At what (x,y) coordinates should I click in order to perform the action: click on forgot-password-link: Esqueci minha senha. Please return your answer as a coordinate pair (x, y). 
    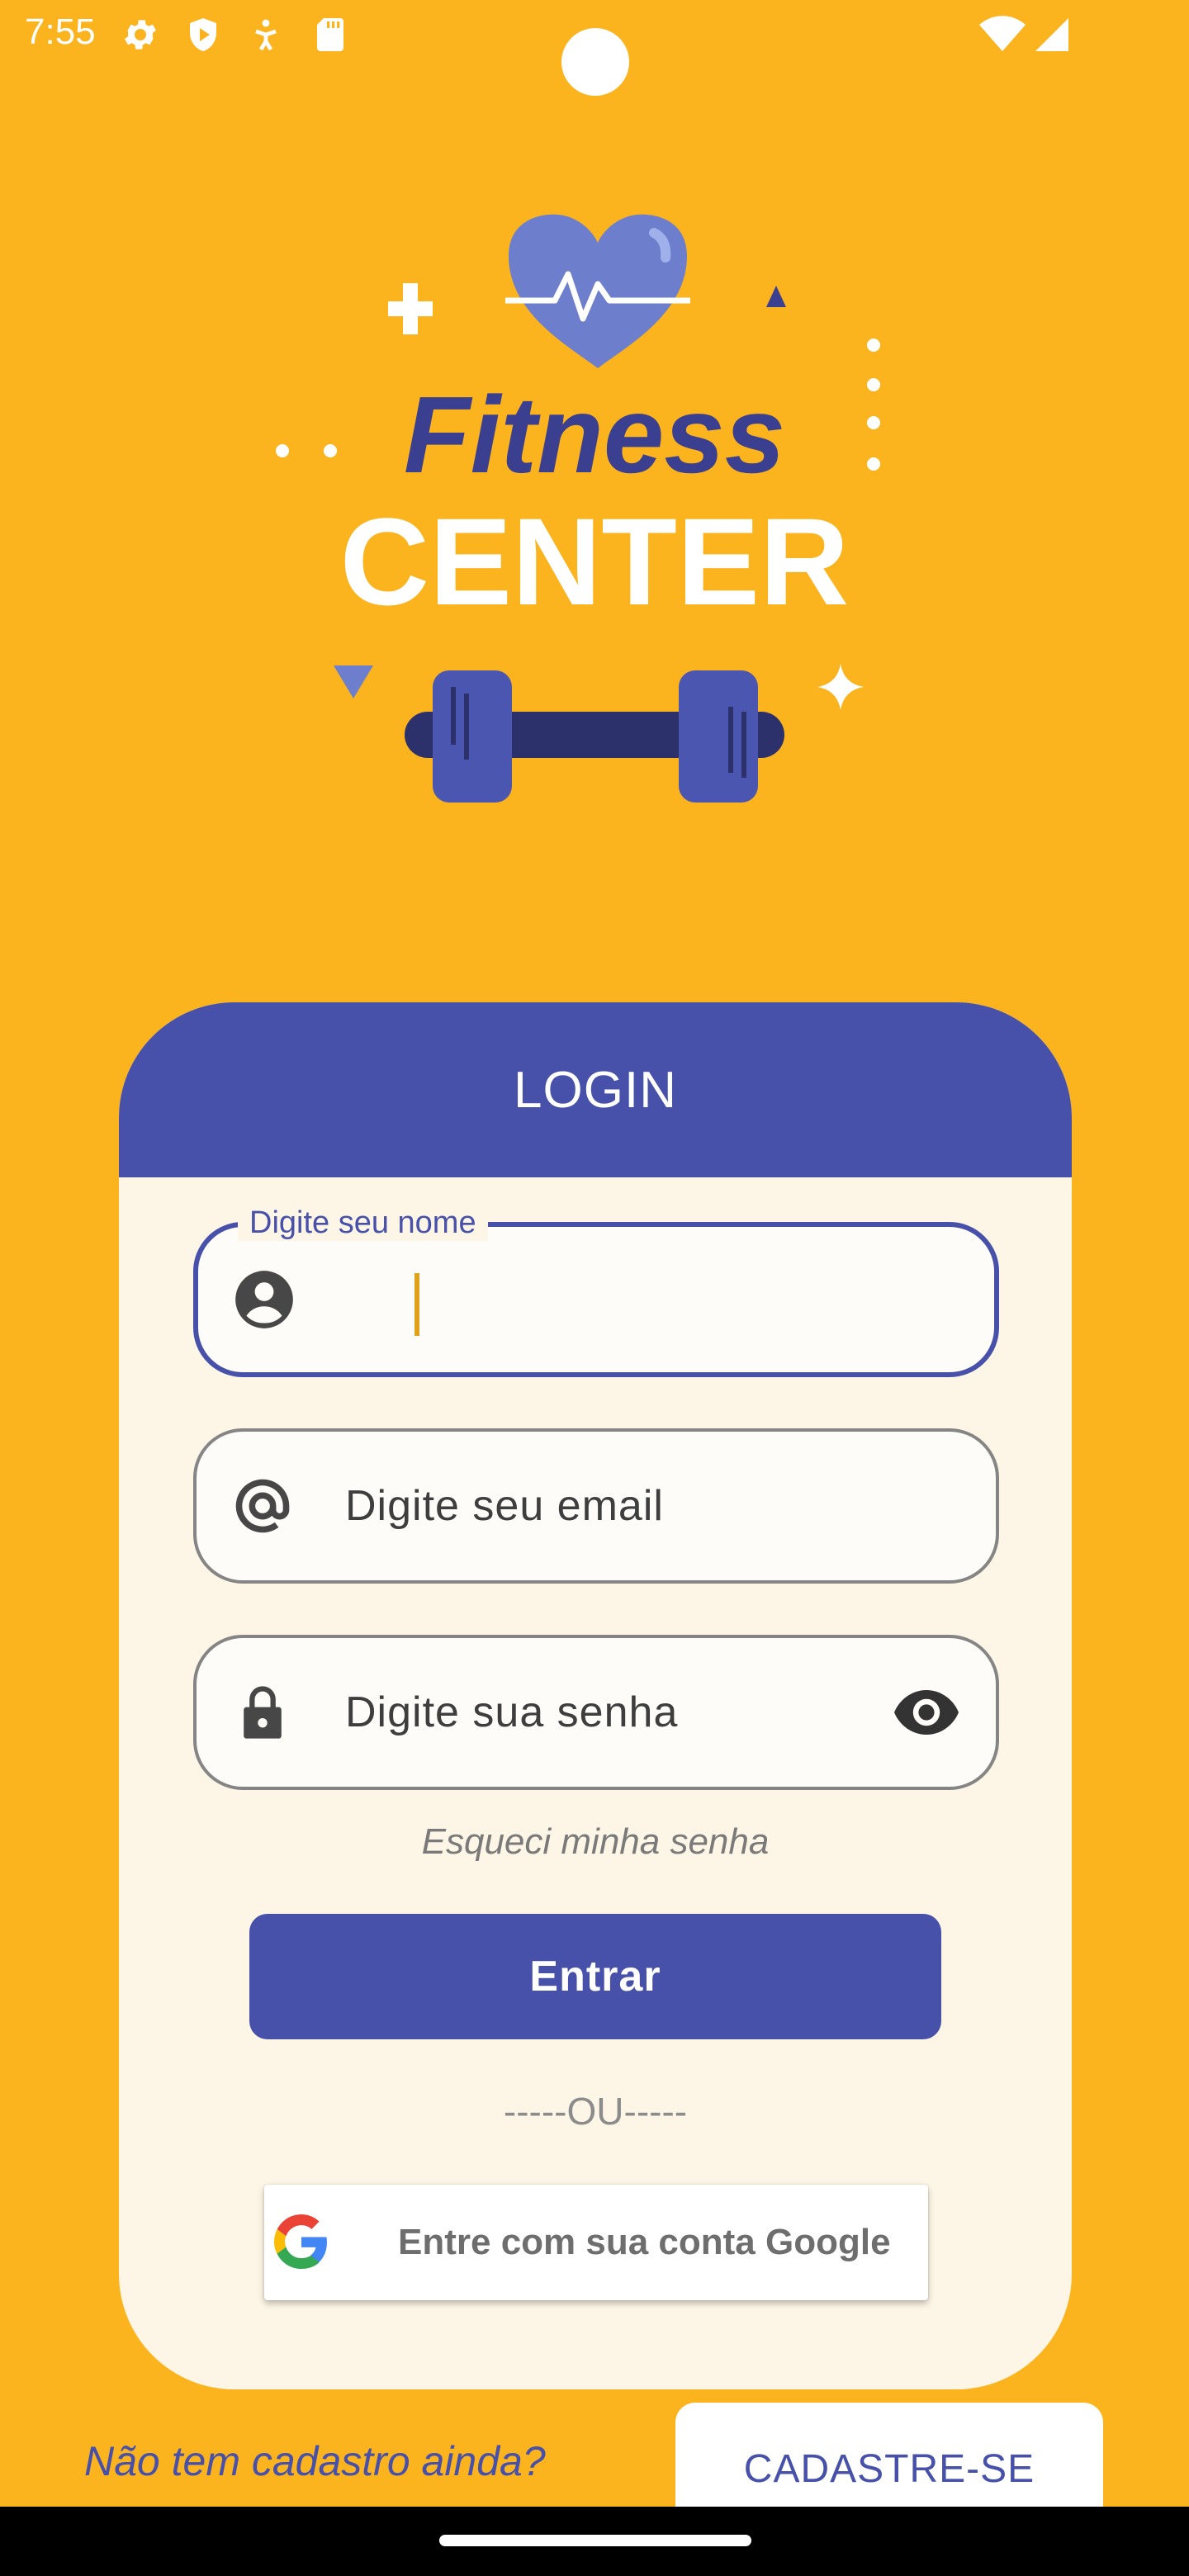
    Looking at the image, I should click on (595, 1842).